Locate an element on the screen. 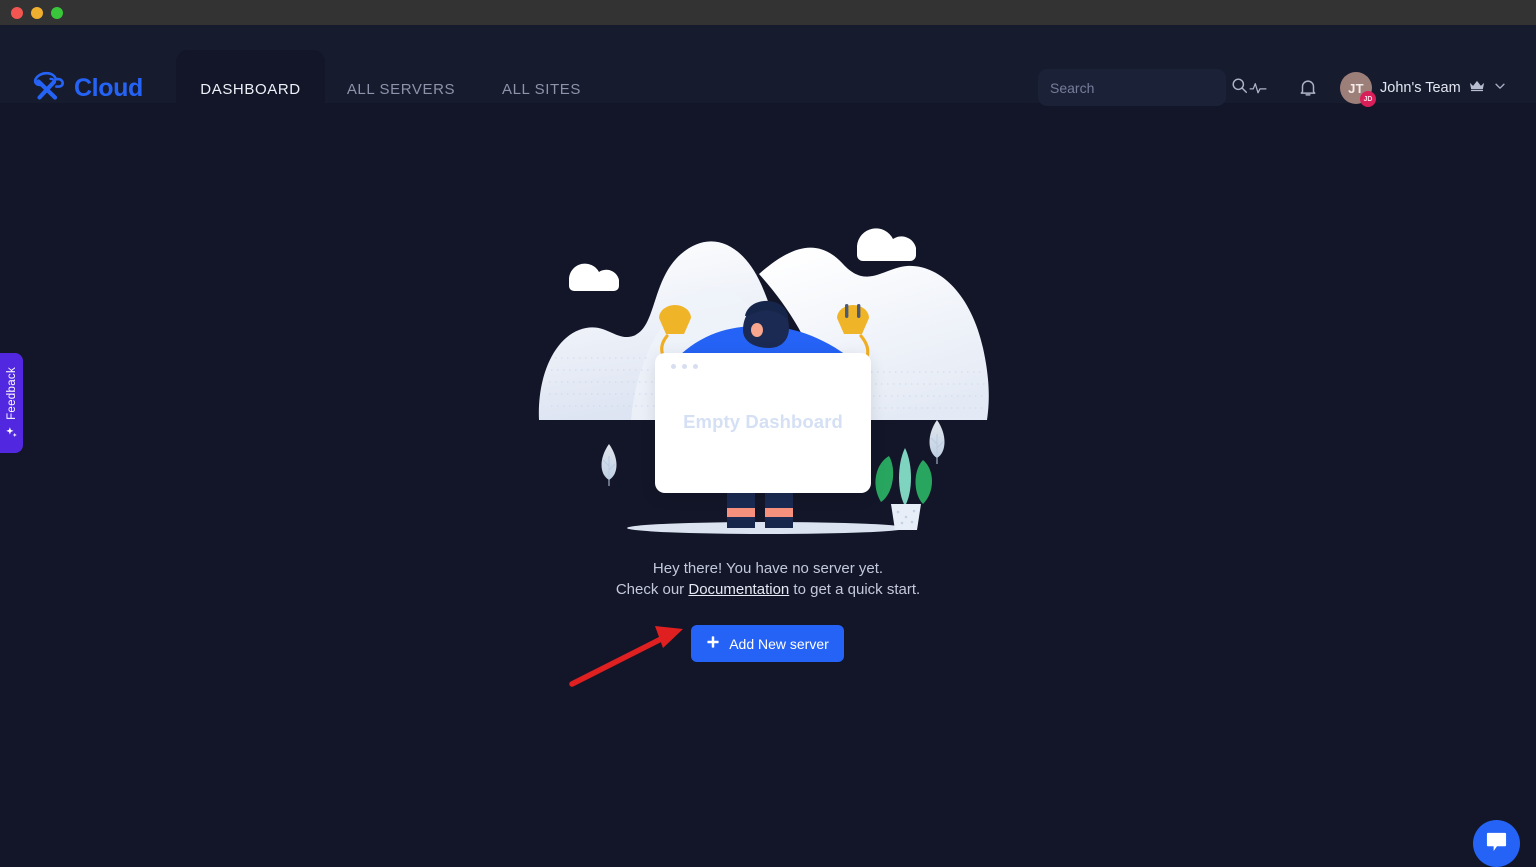 This screenshot has height=867, width=1536. window-minimize-button is located at coordinates (37, 12).